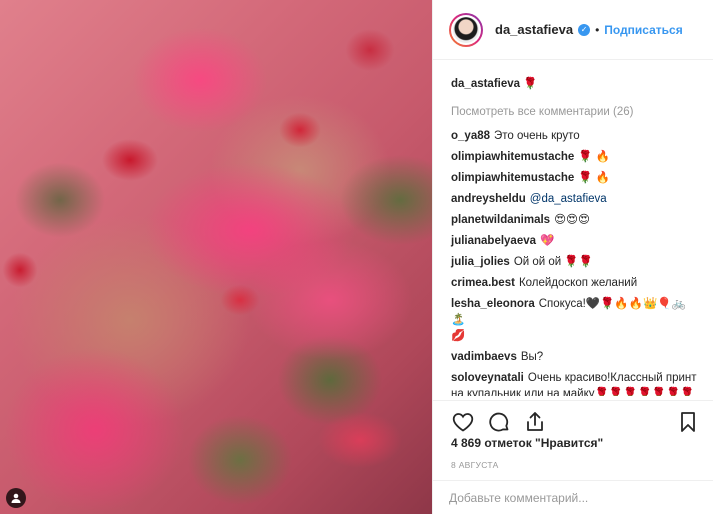  I want to click on comment-text: Ой ой ой 🌹🌹, so click(553, 262).